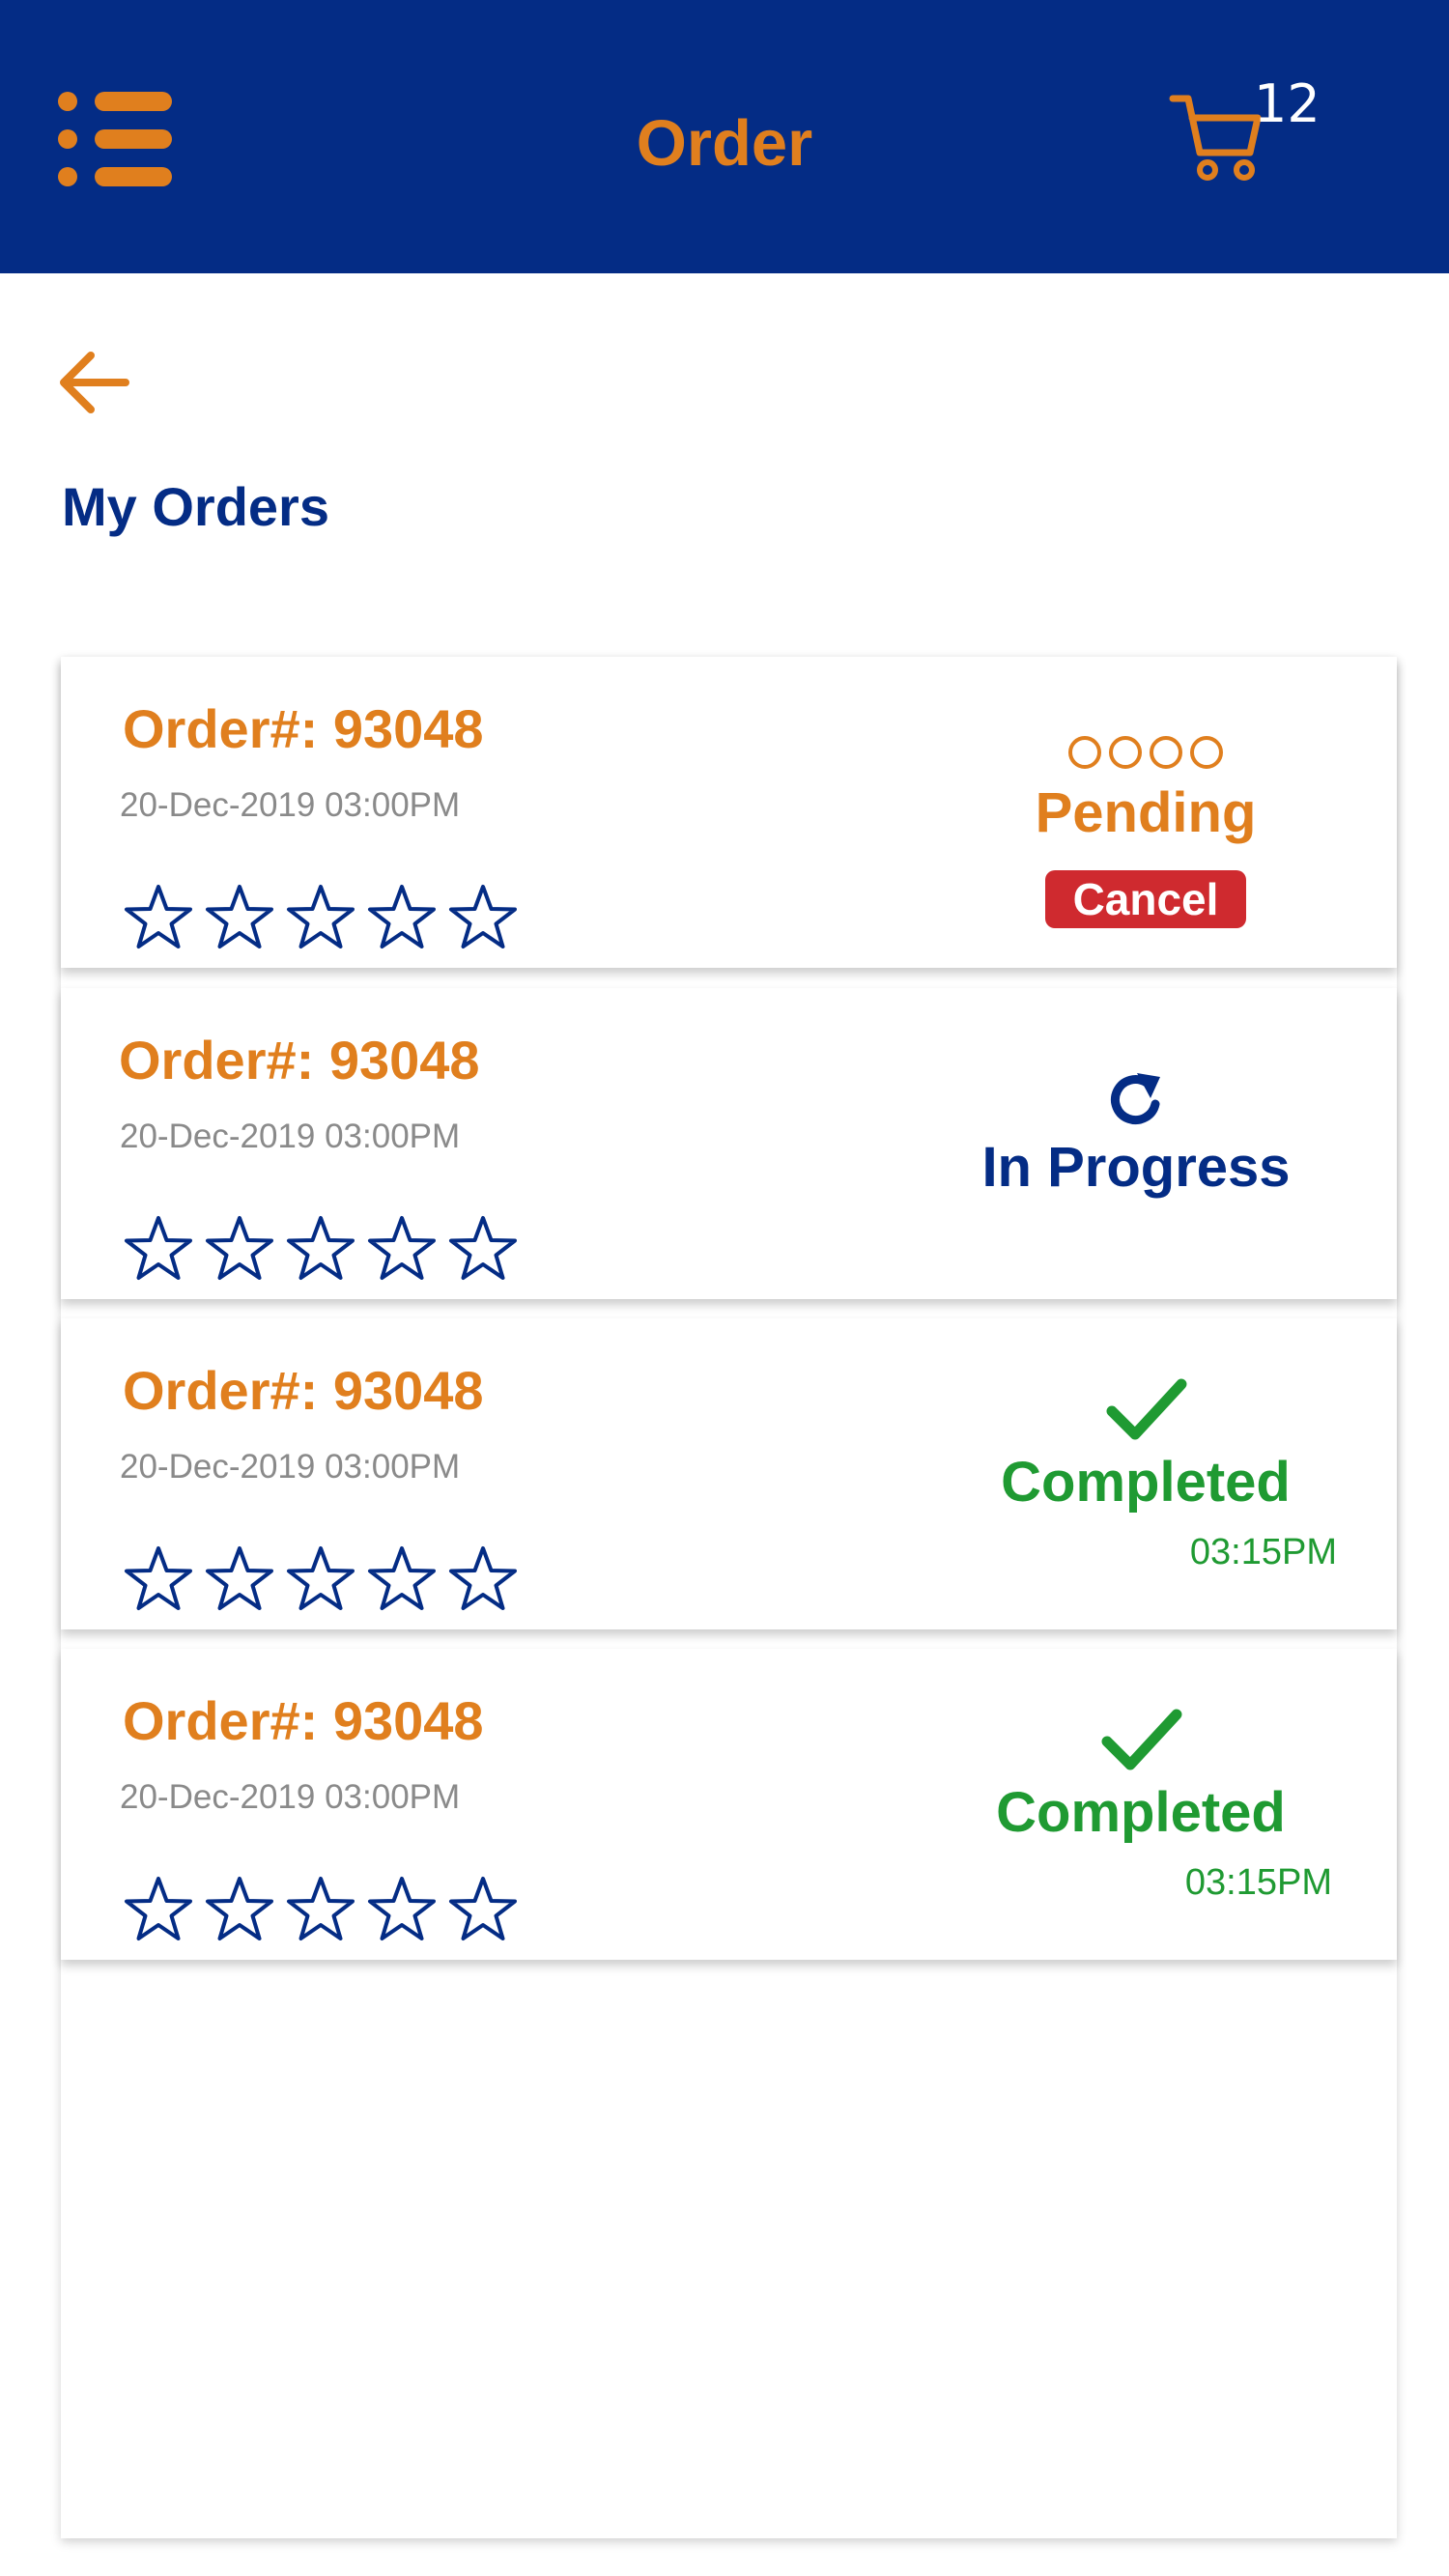  I want to click on cart-count-badge: 12, so click(1287, 103).